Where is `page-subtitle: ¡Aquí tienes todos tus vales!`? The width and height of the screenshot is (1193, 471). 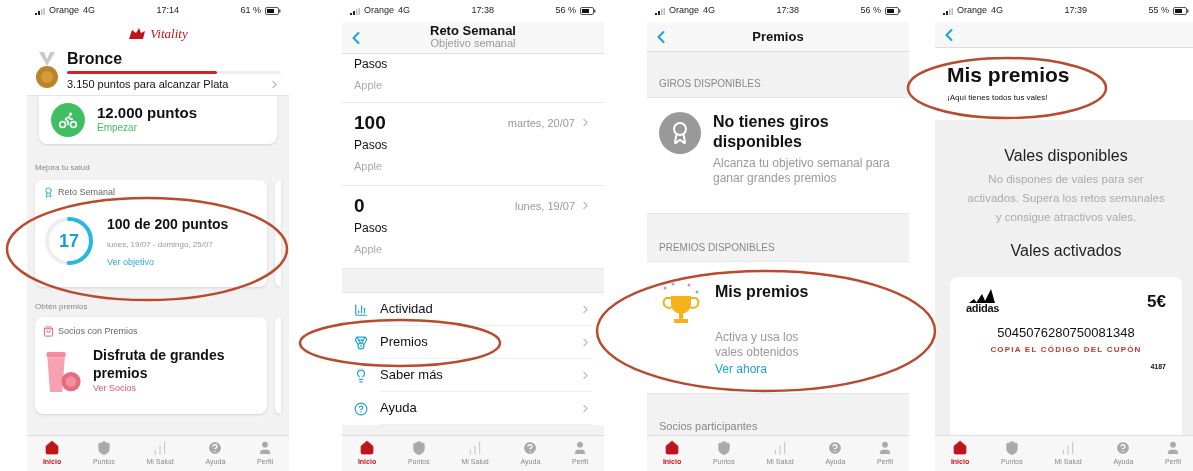 page-subtitle: ¡Aquí tienes todos tus vales! is located at coordinates (998, 98).